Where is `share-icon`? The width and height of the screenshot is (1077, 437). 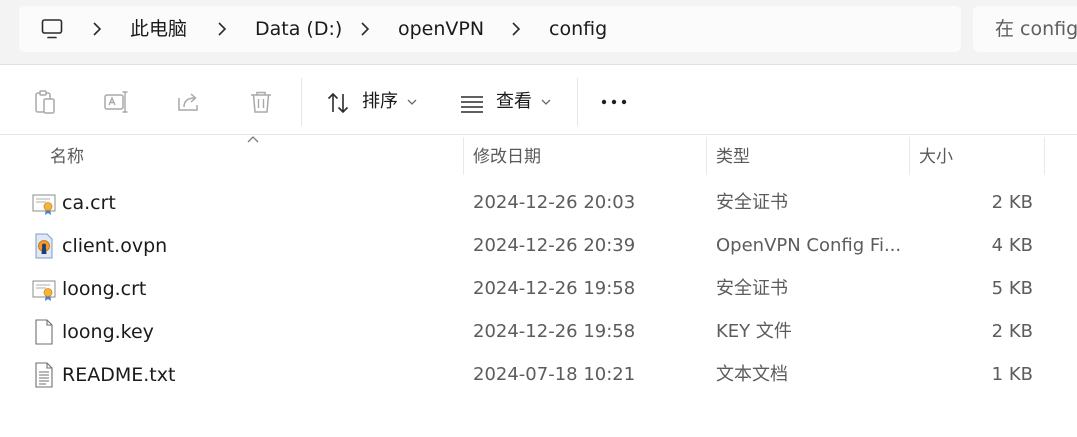 share-icon is located at coordinates (189, 102).